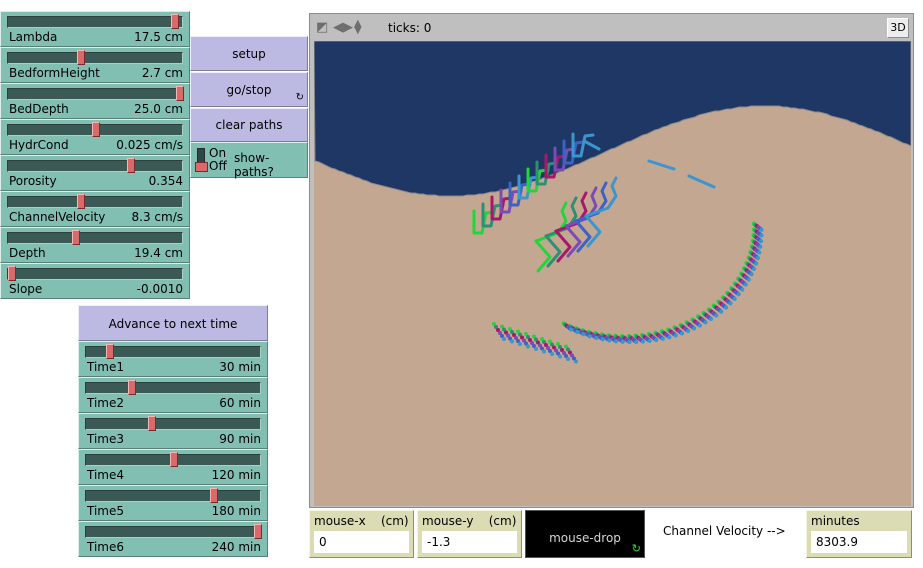 This screenshot has height=568, width=923. What do you see at coordinates (410, 28) in the screenshot?
I see `ticks-counter: ticks: 0` at bounding box center [410, 28].